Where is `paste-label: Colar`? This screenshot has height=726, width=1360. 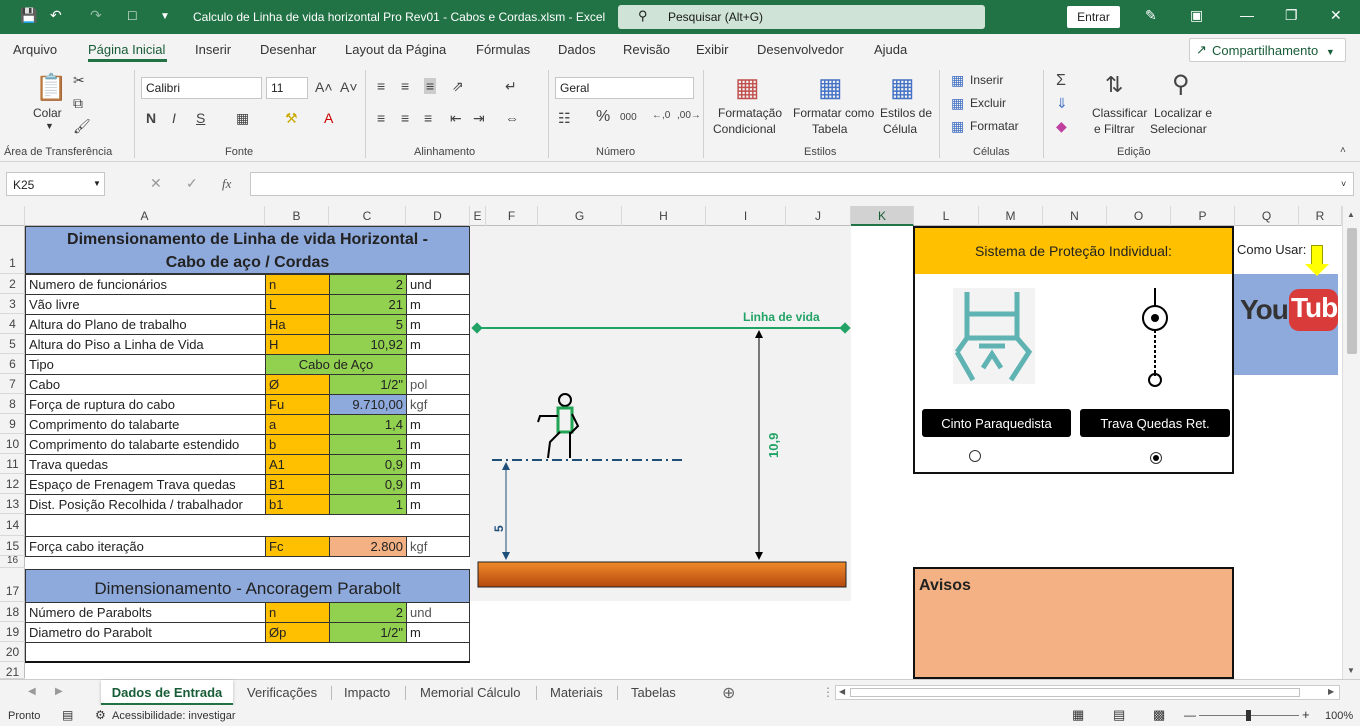 paste-label: Colar is located at coordinates (47, 113).